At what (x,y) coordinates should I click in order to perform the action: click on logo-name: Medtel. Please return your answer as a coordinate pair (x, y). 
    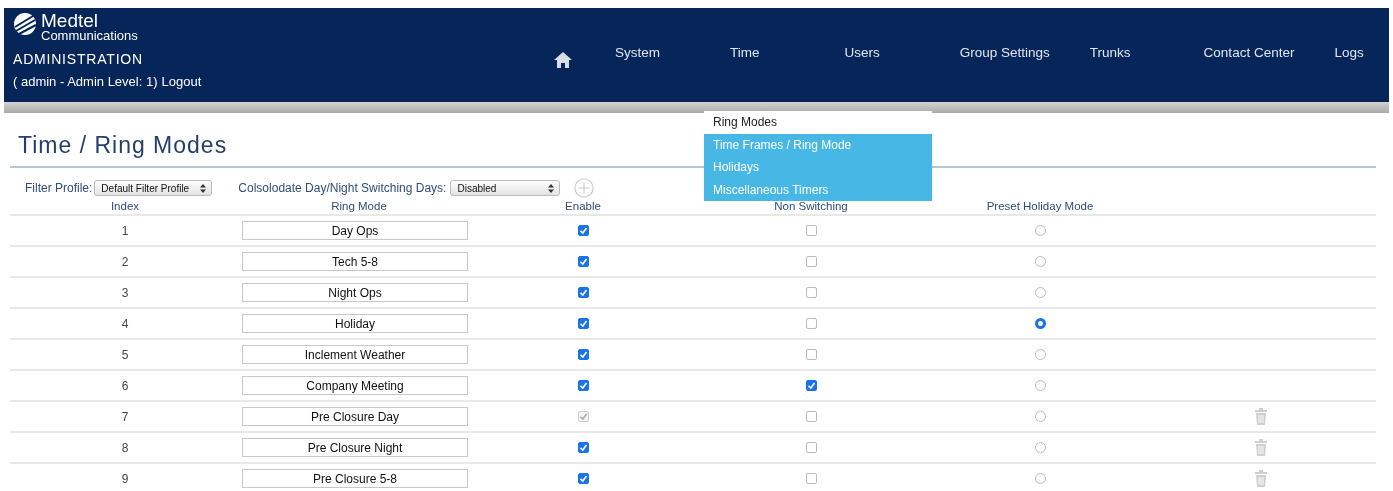
    Looking at the image, I should click on (70, 20).